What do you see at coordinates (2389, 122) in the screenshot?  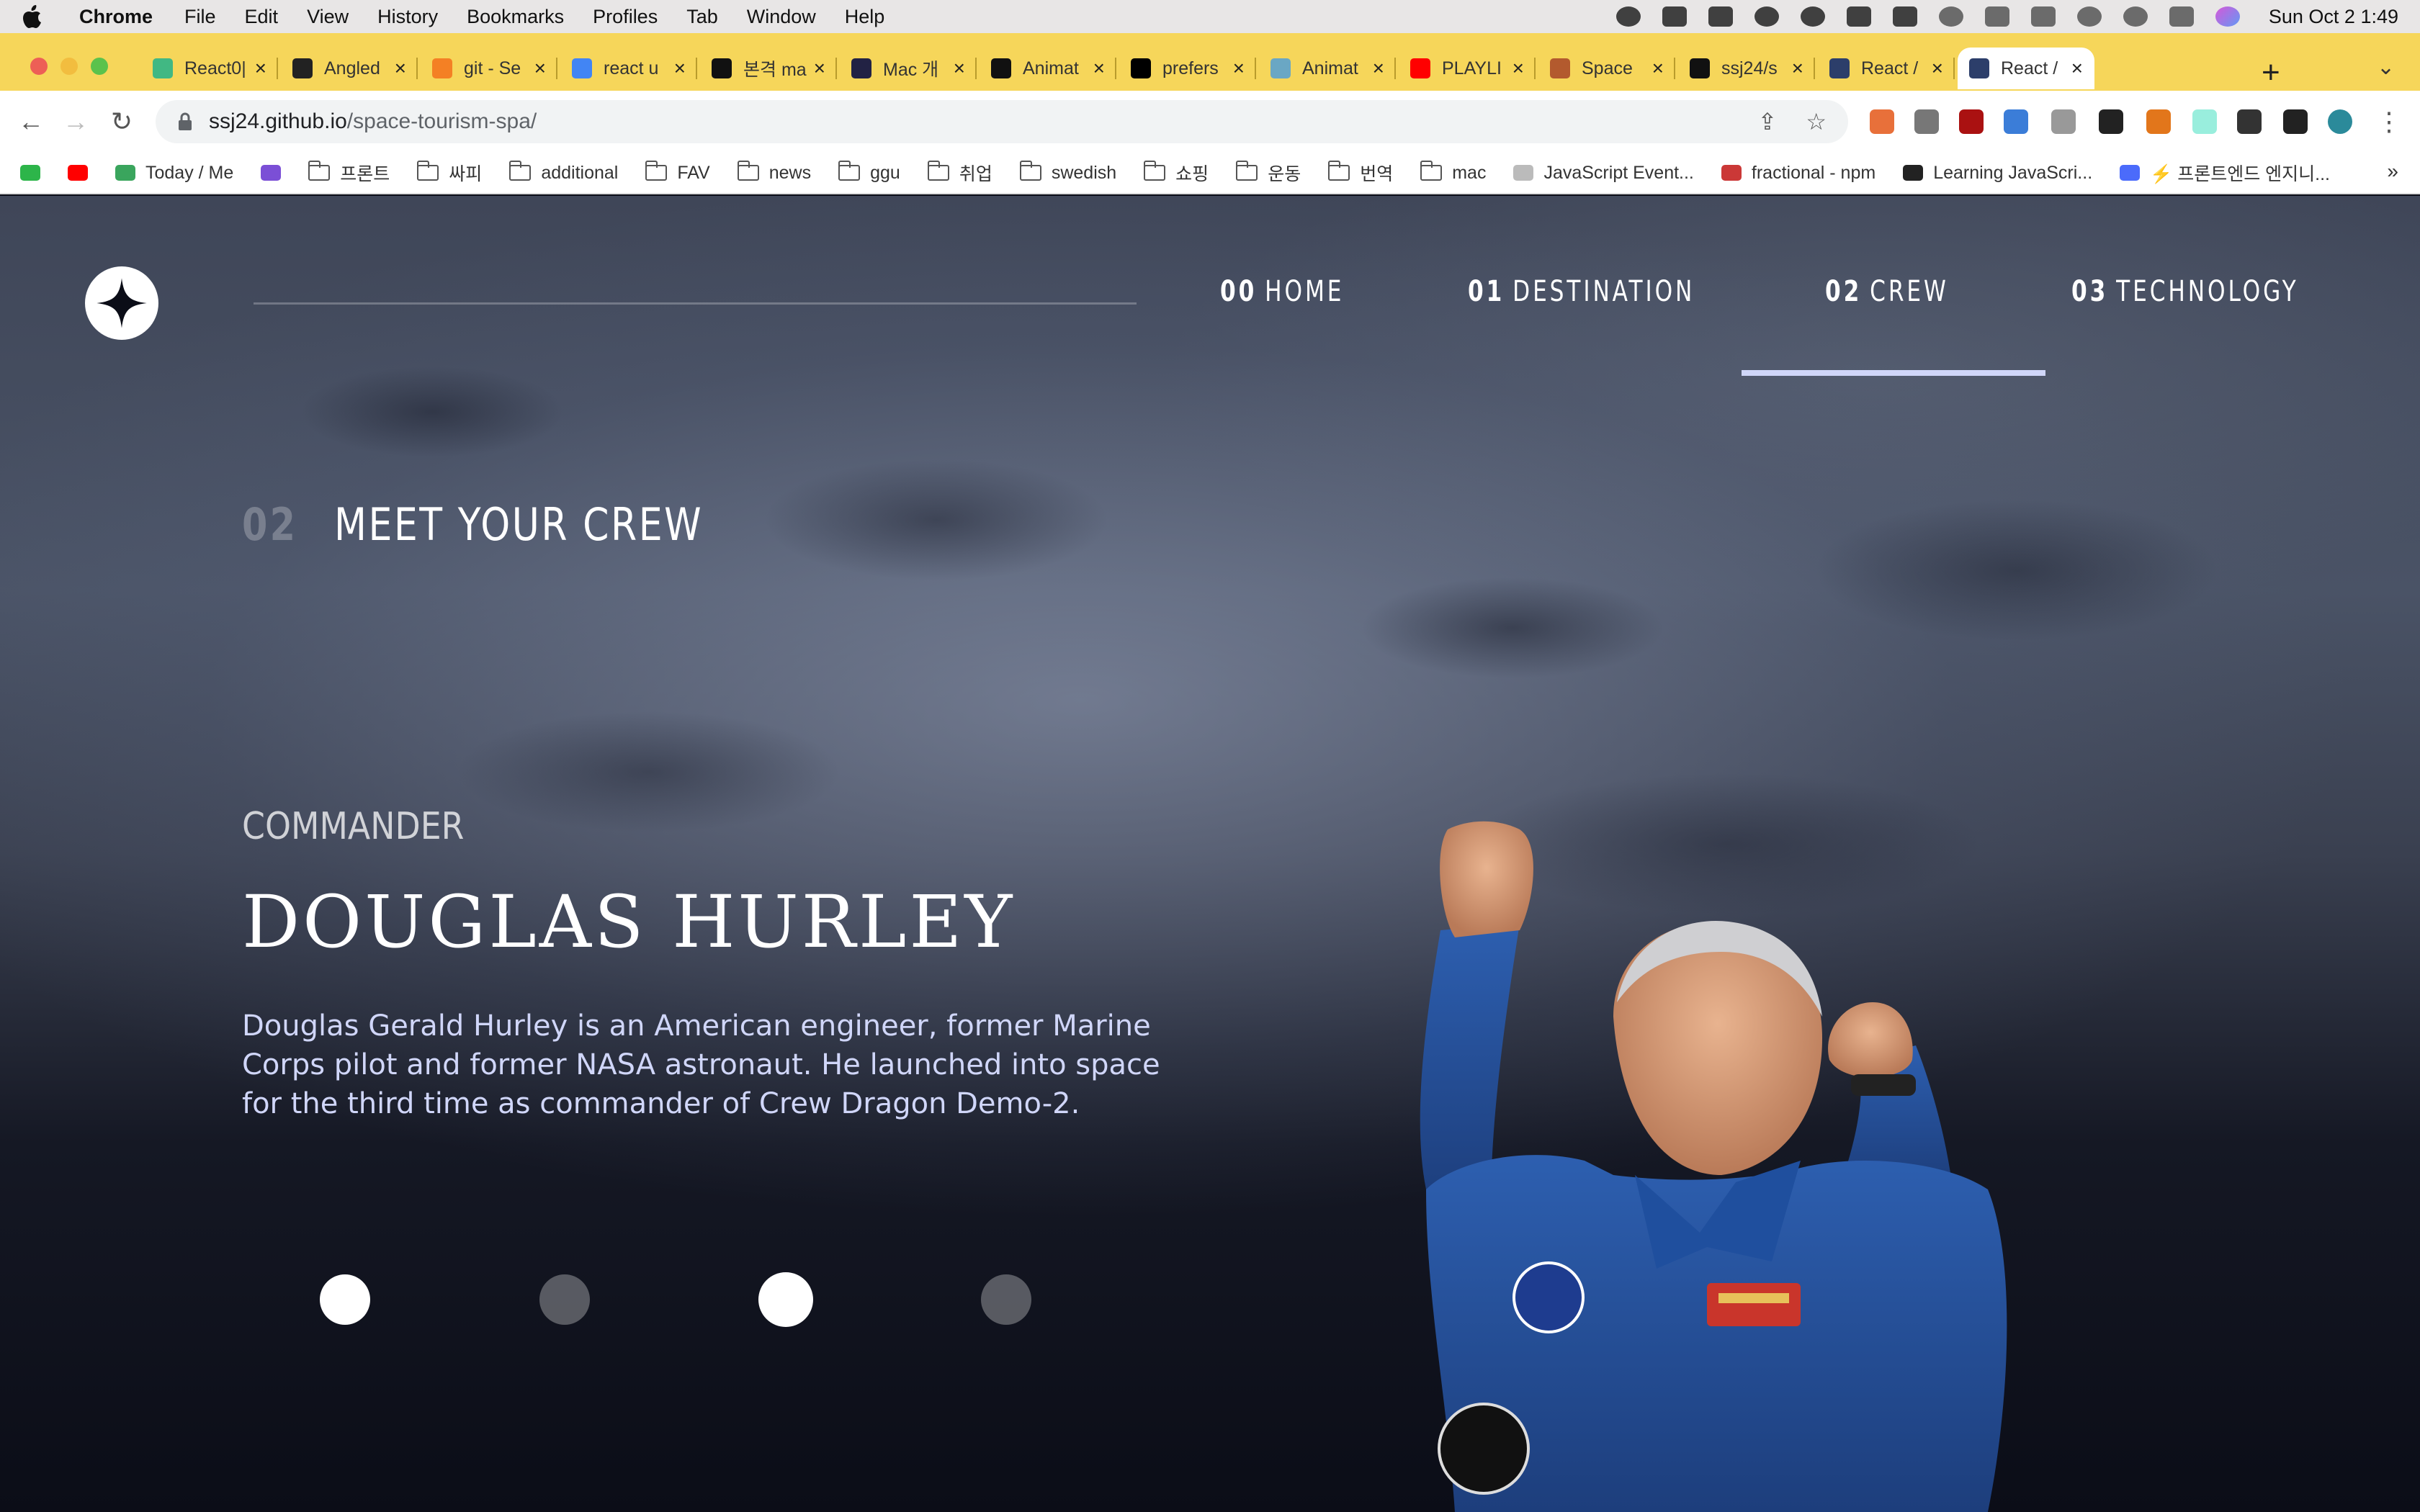 I see `kebab-menu-icon: ⋮` at bounding box center [2389, 122].